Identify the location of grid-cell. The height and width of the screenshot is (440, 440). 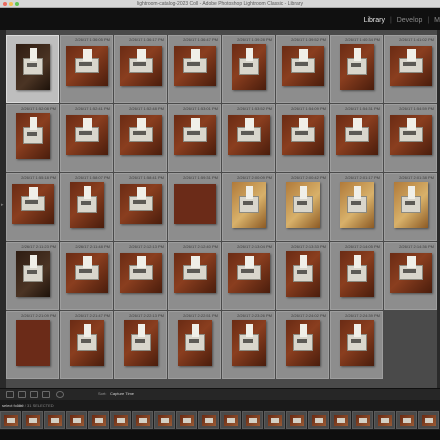
(32, 69).